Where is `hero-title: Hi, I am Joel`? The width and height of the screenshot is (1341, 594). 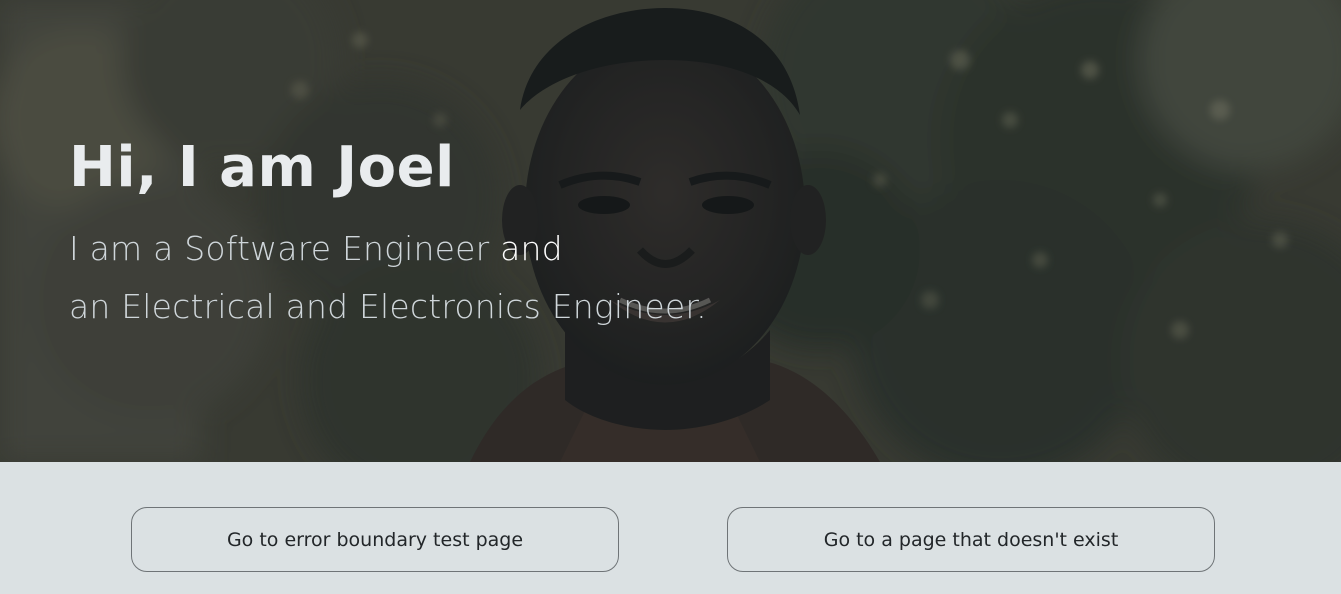
hero-title: Hi, I am Joel is located at coordinates (262, 167).